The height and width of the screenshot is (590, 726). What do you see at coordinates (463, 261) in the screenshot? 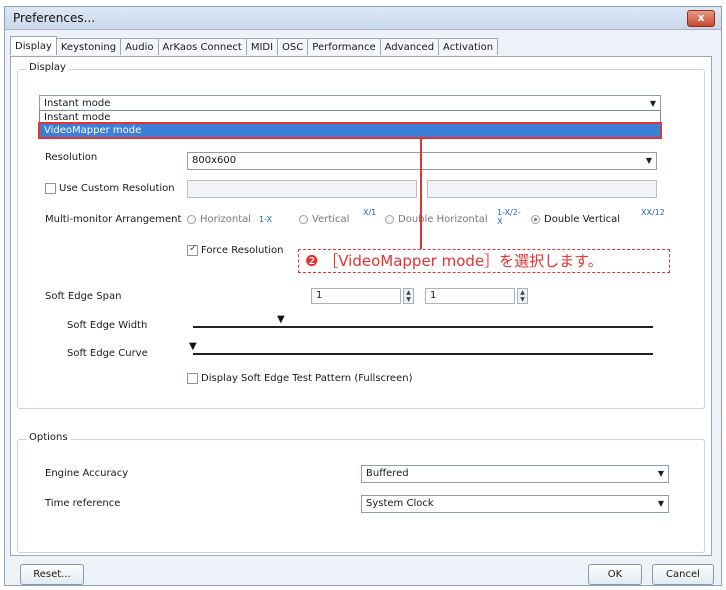
I see `annotation-text: ［VideoMapper mode］を選択します。` at bounding box center [463, 261].